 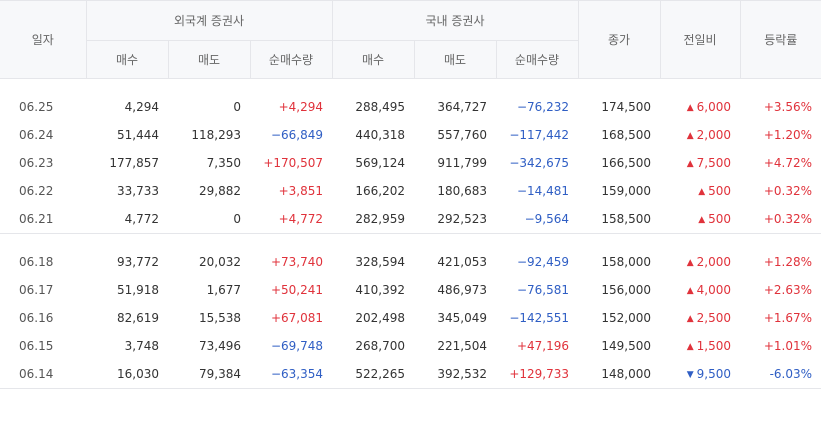 I want to click on close-price-cell: 148,000, so click(x=619, y=374).